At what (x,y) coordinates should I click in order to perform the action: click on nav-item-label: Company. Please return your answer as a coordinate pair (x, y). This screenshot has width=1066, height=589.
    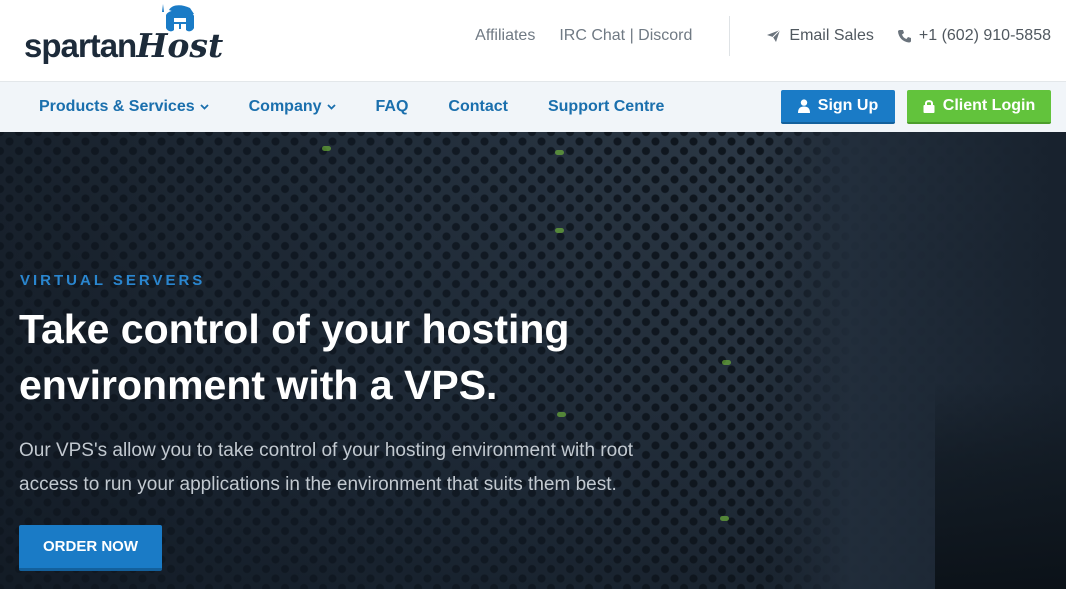
    Looking at the image, I should click on (285, 106).